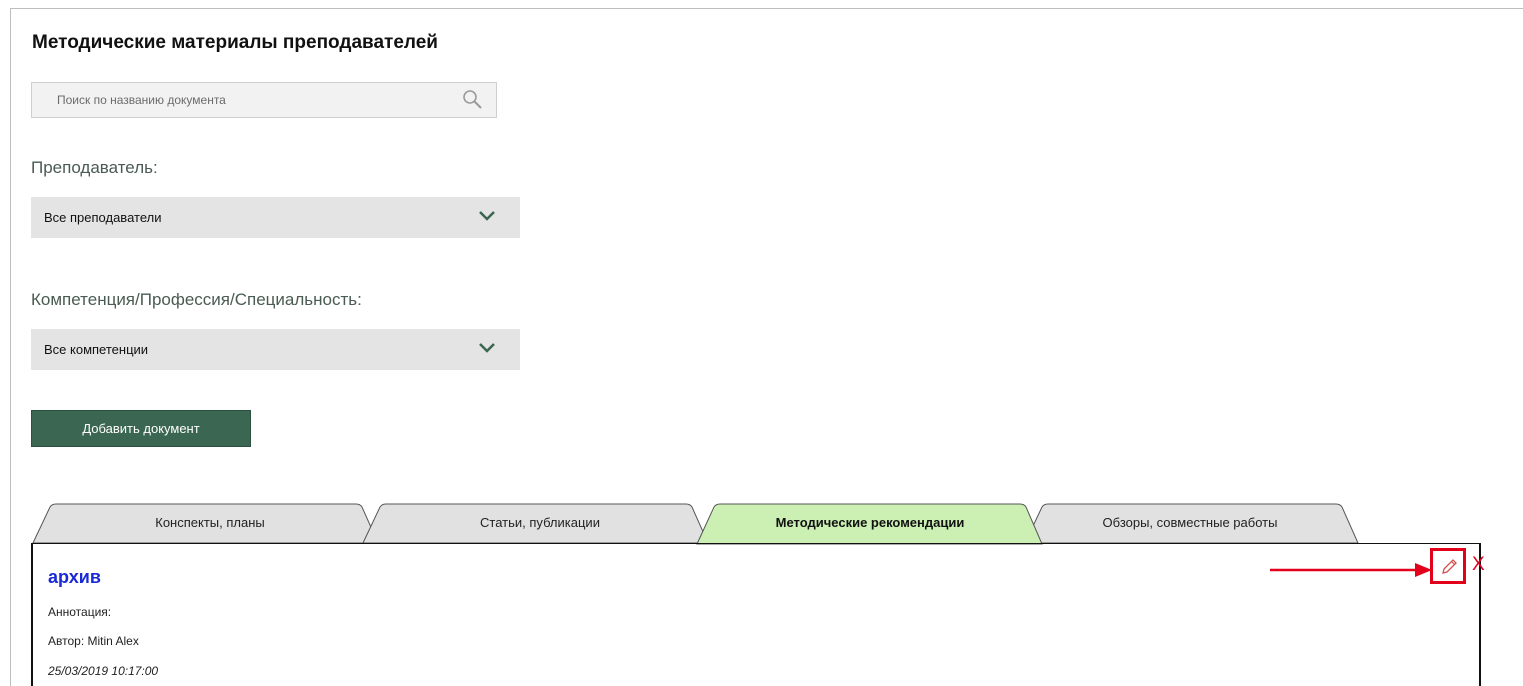  Describe the element at coordinates (1351, 570) in the screenshot. I see `annotation-arrow` at that location.